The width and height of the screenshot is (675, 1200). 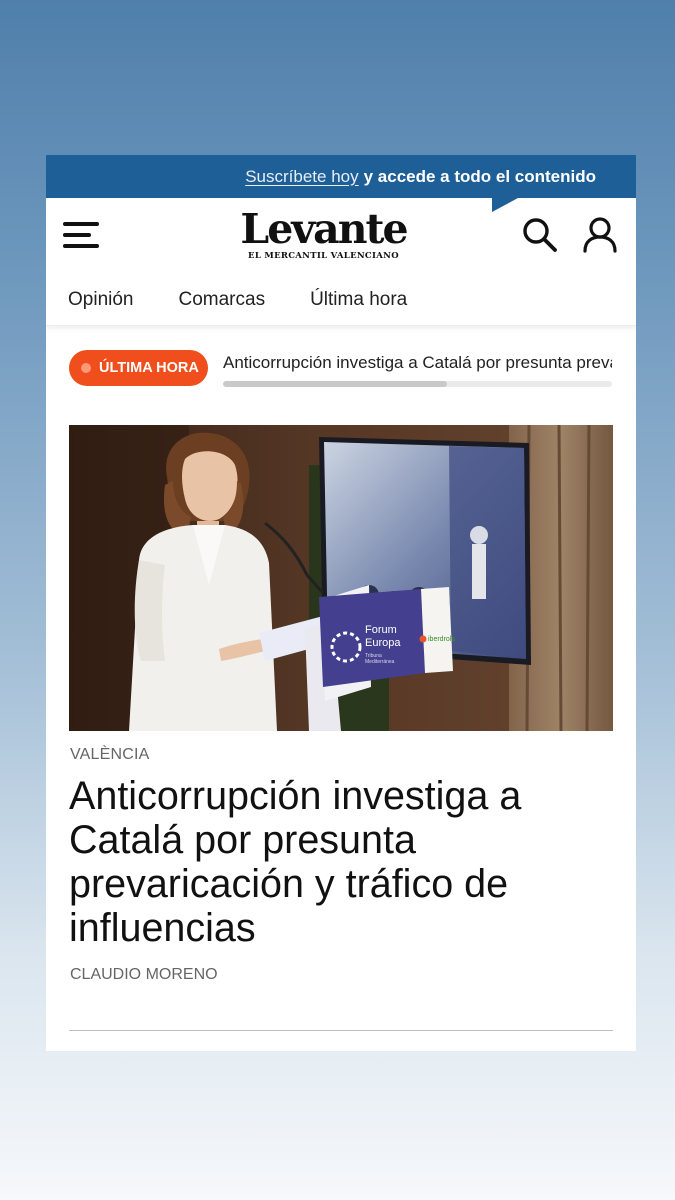 I want to click on ticker-progress-bar, so click(x=417, y=384).